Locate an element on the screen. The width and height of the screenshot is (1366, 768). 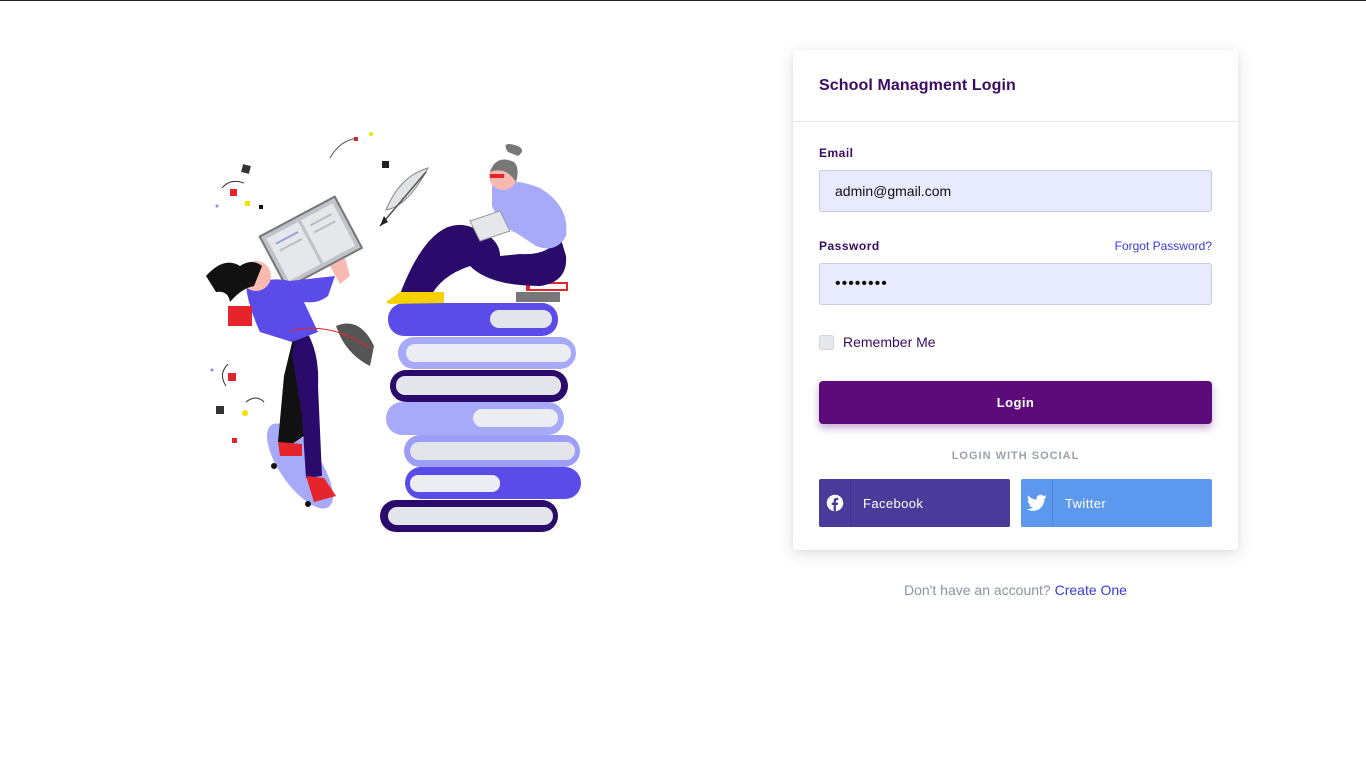
remember-me-row: Remember Me is located at coordinates (1015, 342).